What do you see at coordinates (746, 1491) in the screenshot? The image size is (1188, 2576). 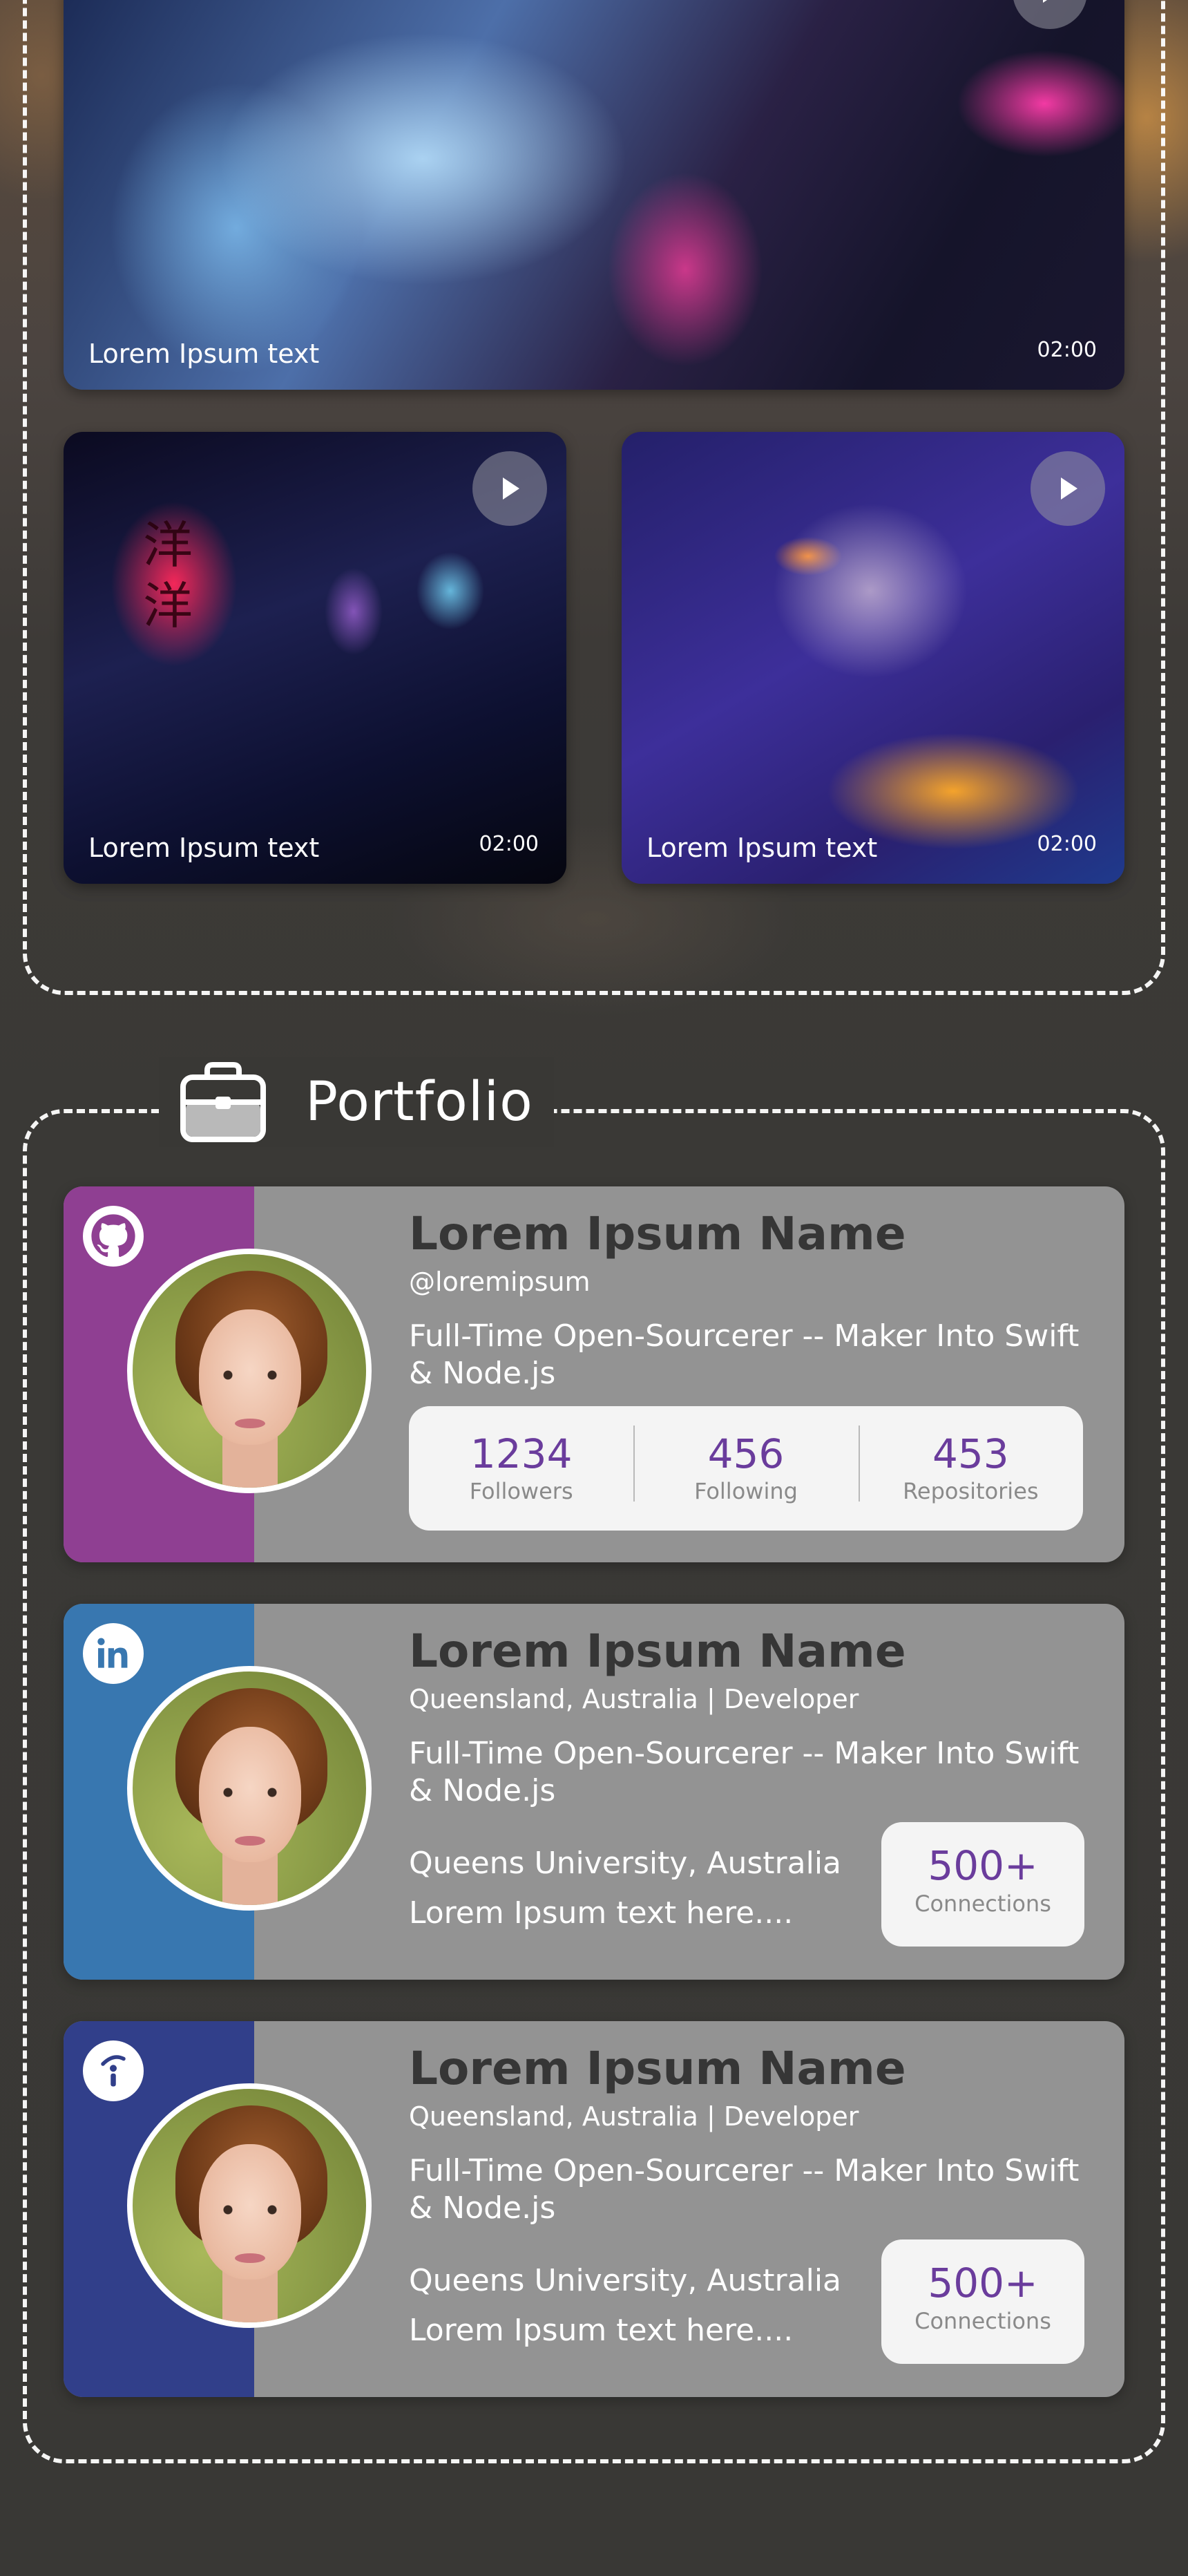 I see `stat-label: Following` at bounding box center [746, 1491].